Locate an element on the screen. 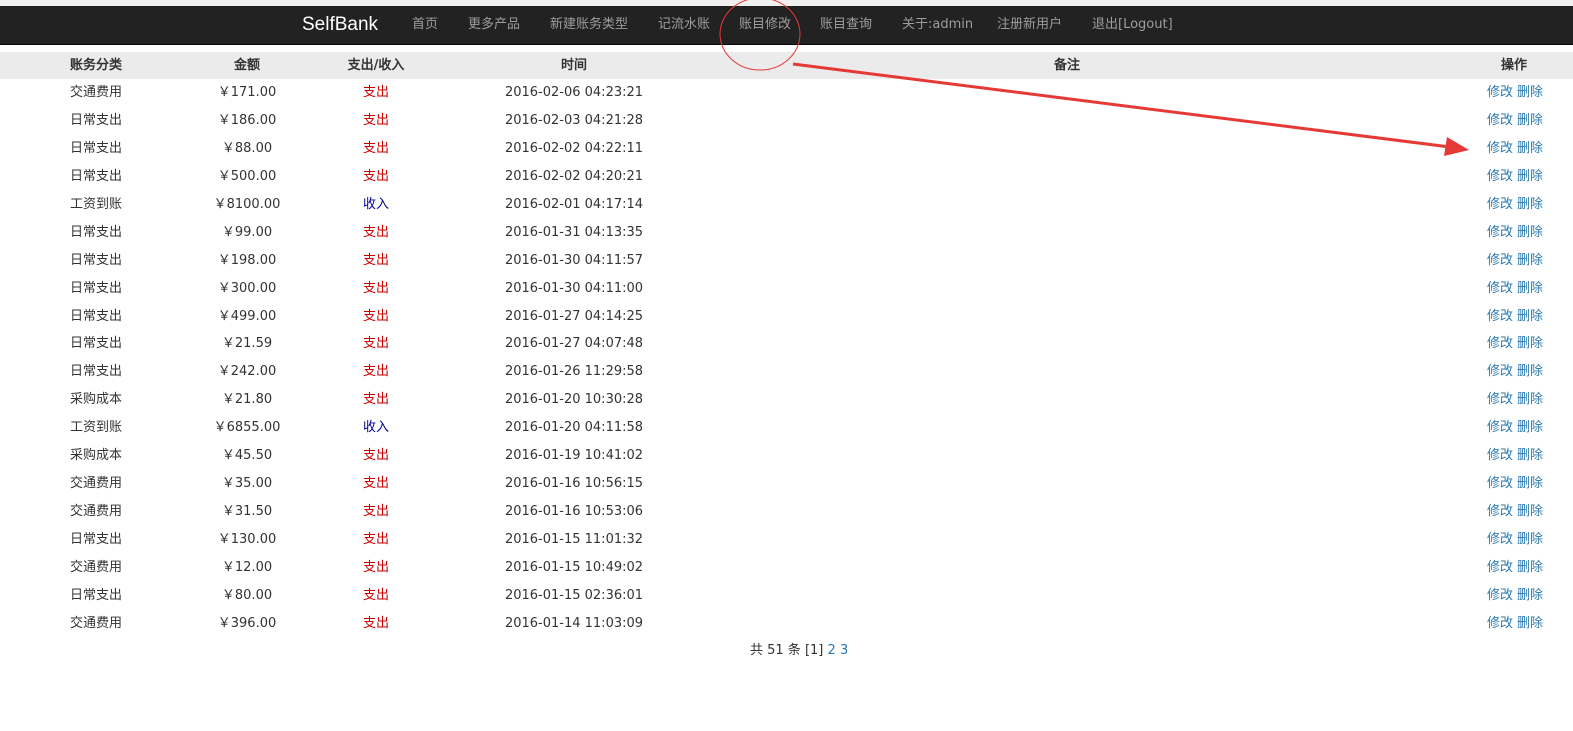 The height and width of the screenshot is (731, 1573). nav-record-transaction: 记流水账 is located at coordinates (684, 25).